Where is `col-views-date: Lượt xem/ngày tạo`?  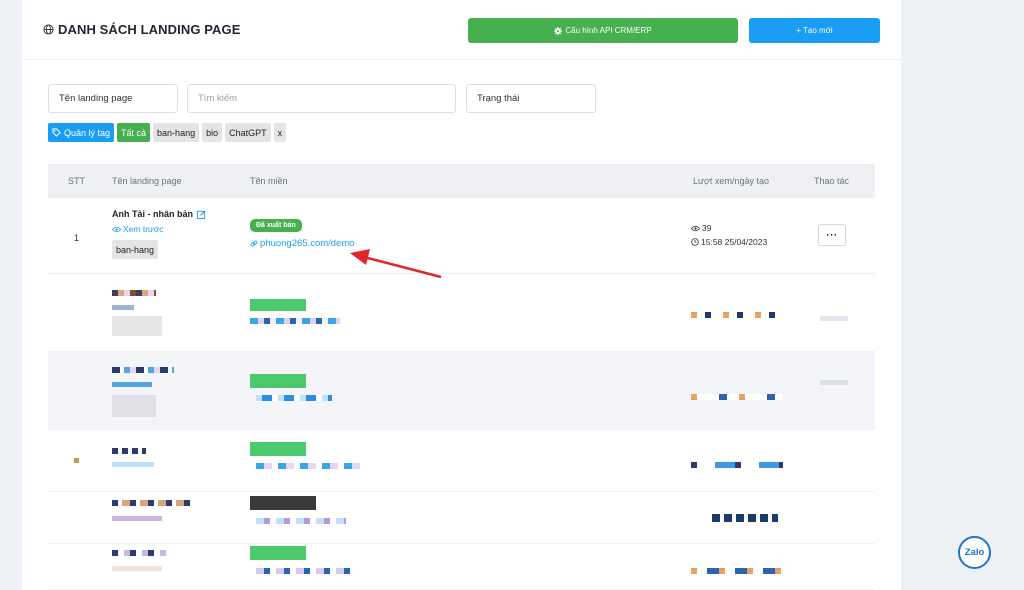 col-views-date: Lượt xem/ngày tạo is located at coordinates (731, 181).